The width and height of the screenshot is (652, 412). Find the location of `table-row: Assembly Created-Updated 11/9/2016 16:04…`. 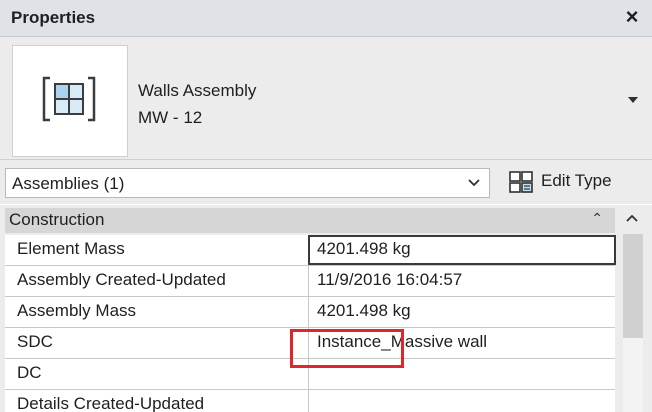

table-row: Assembly Created-Updated 11/9/2016 16:04… is located at coordinates (310, 281).